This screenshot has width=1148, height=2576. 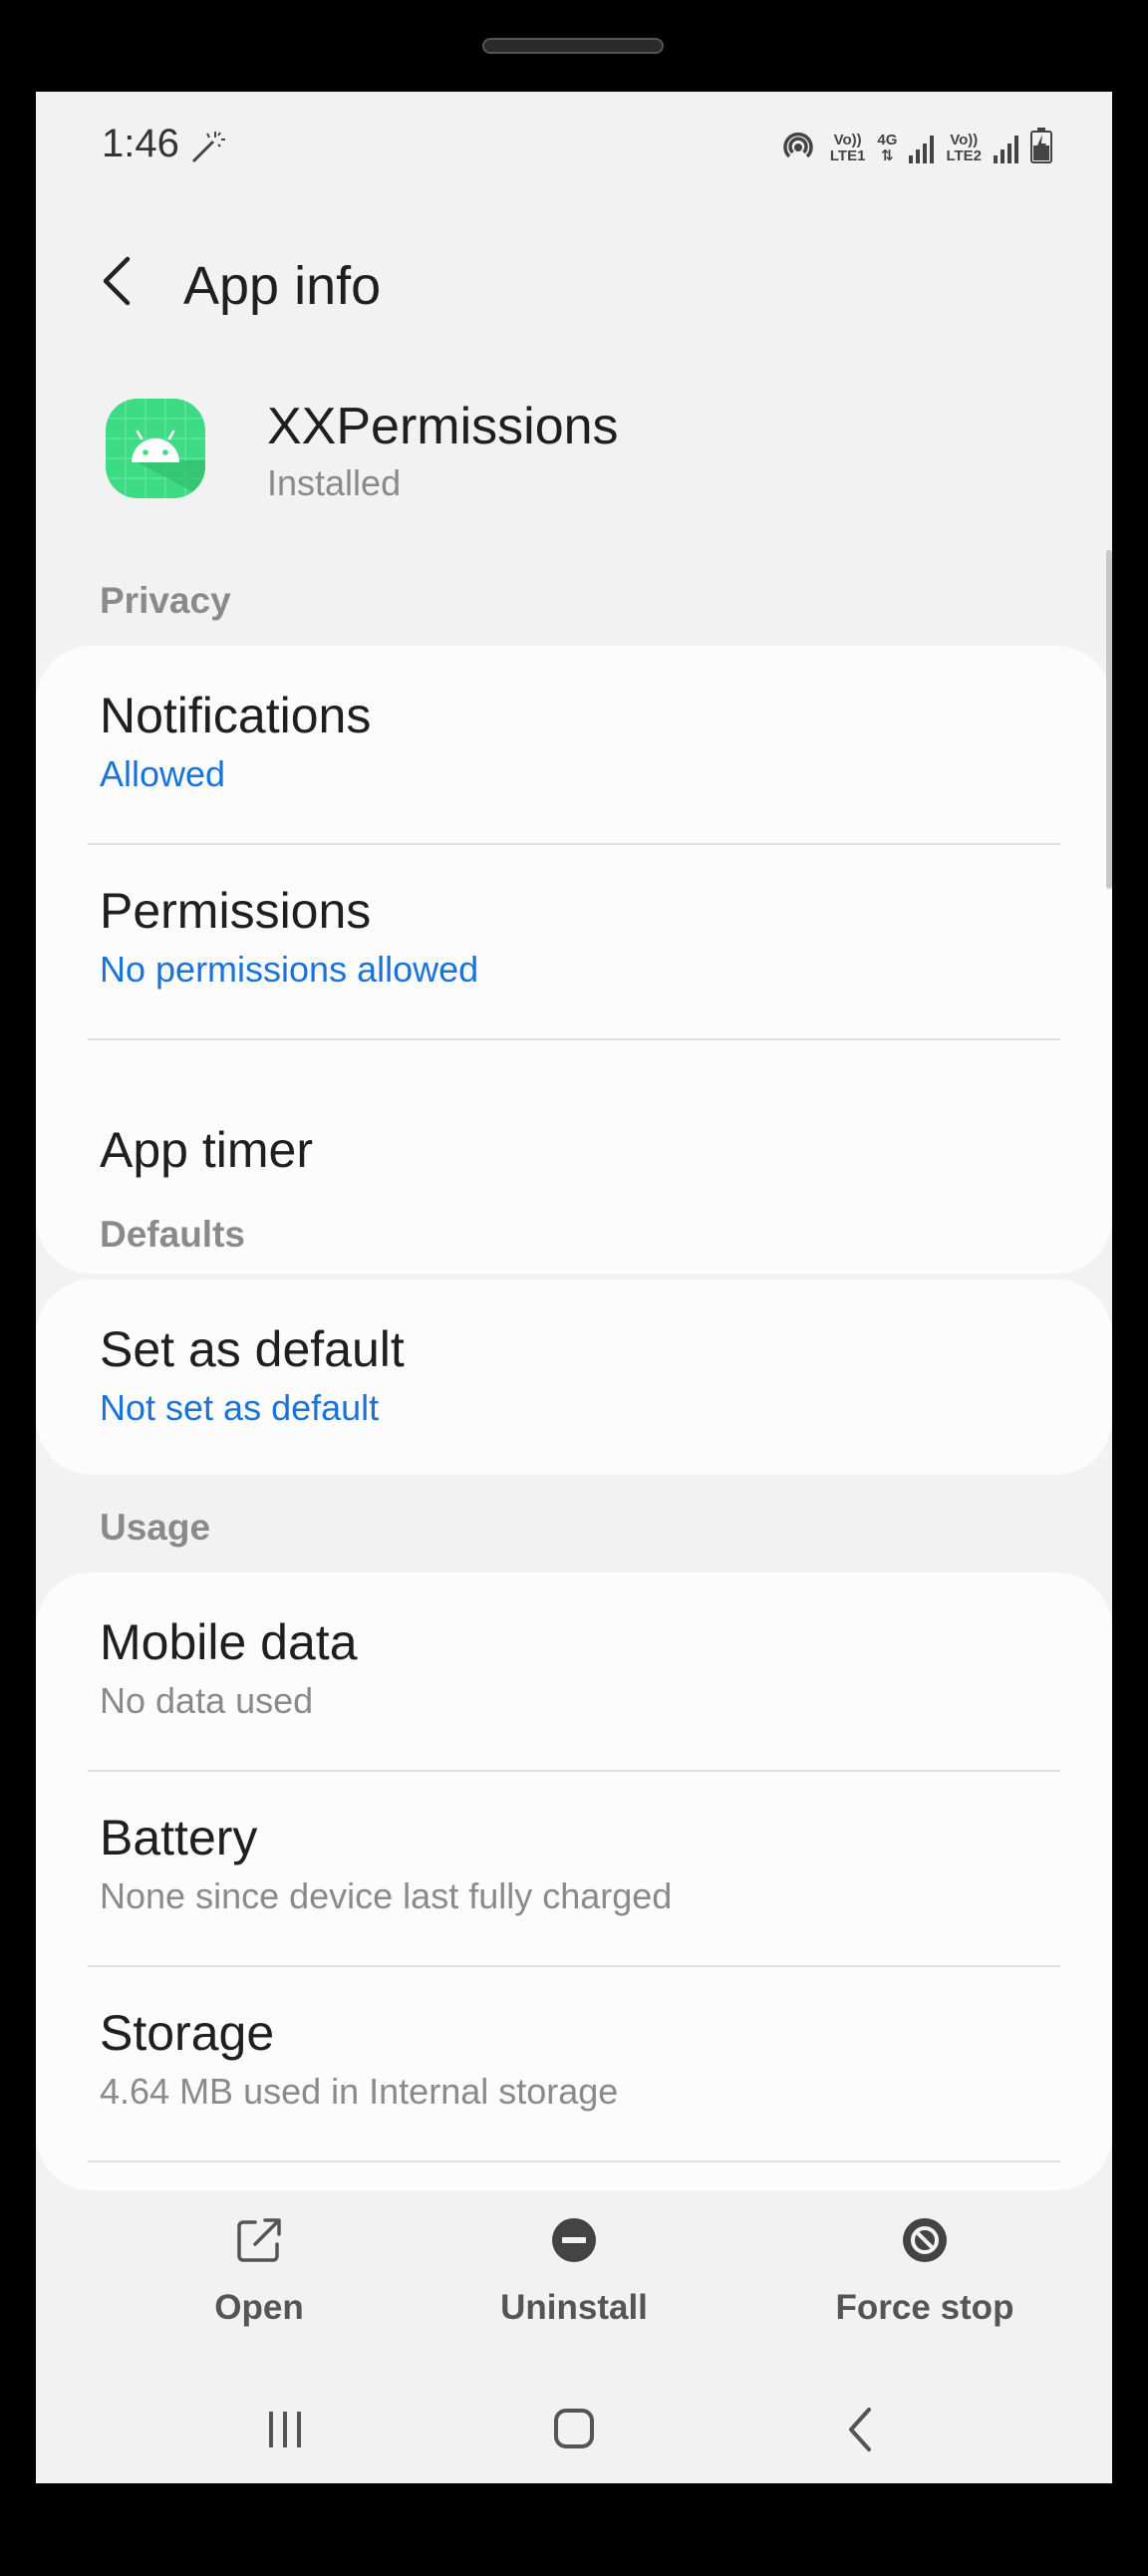 I want to click on force-stop-button: Force stop, so click(x=924, y=2271).